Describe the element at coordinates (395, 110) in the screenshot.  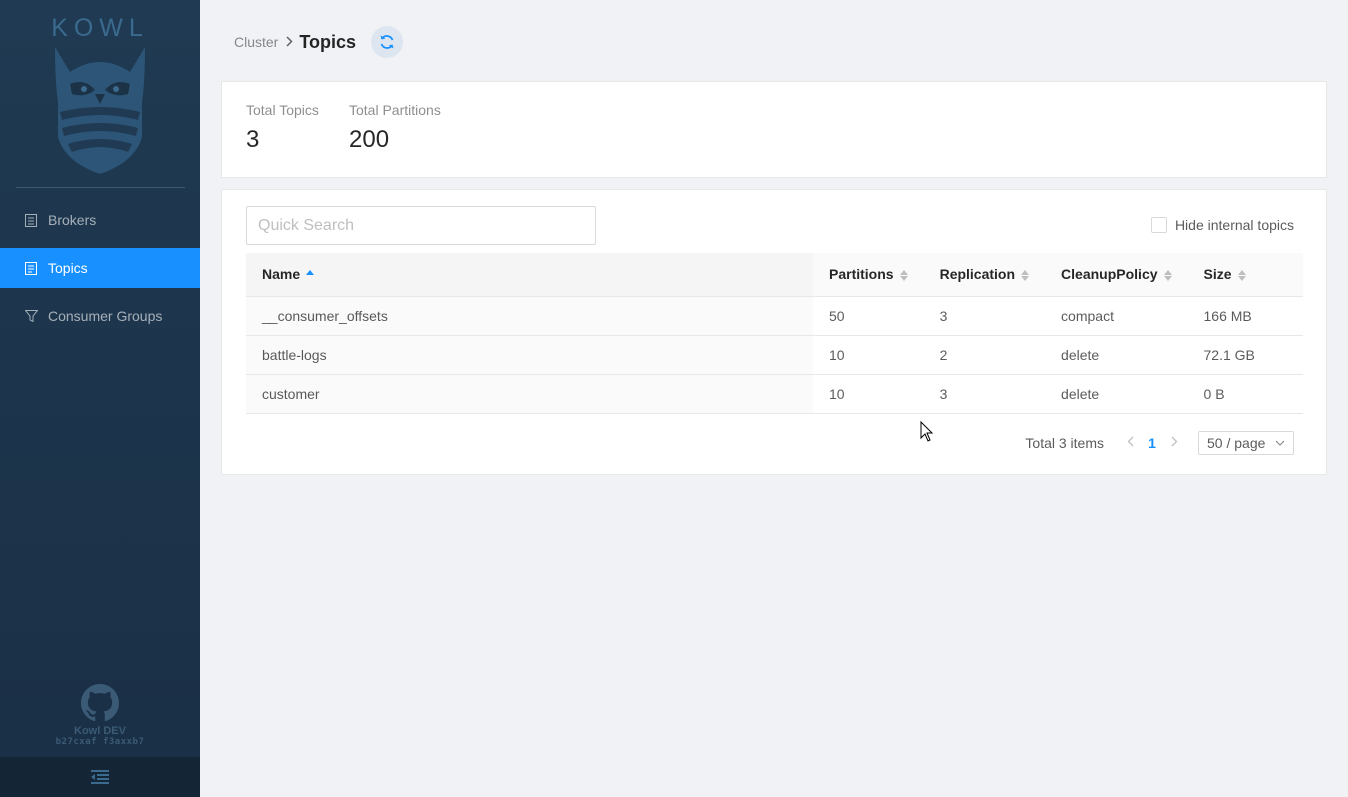
I see `stat-label: Total Partitions` at that location.